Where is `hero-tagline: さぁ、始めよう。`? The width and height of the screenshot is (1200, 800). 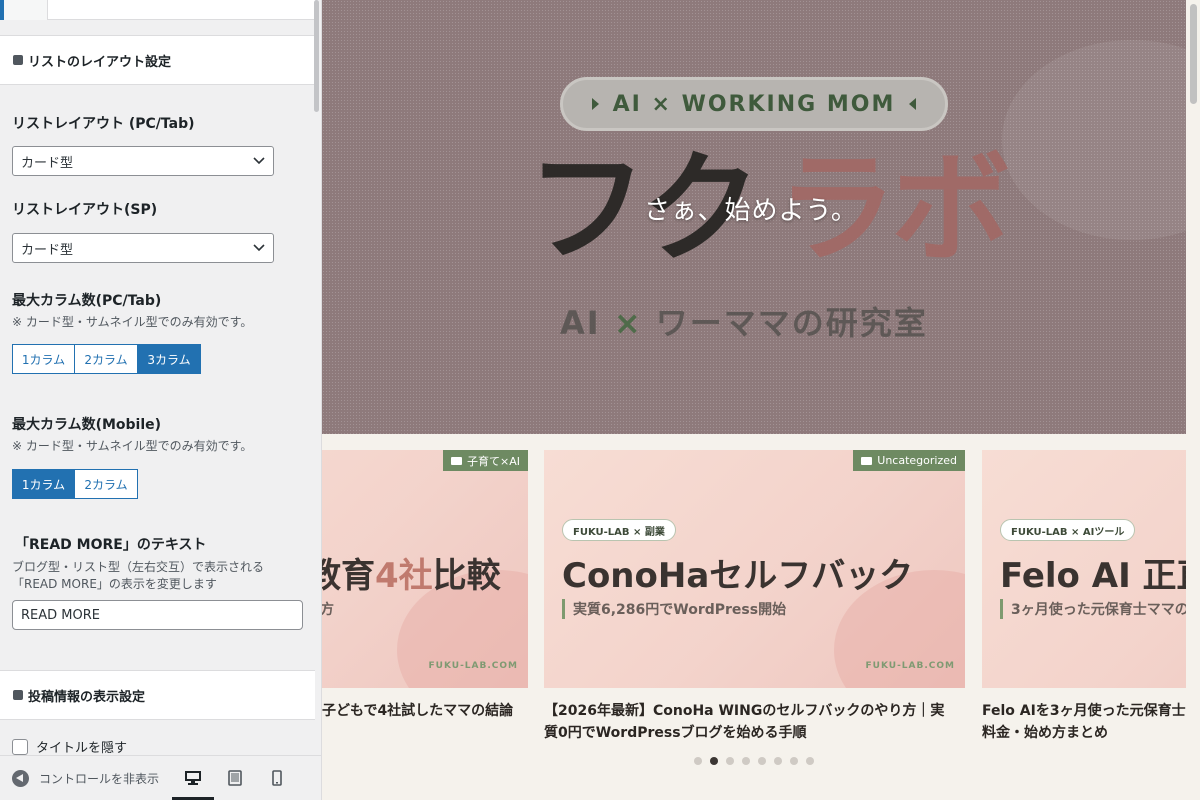 hero-tagline: さぁ、始めよう。 is located at coordinates (751, 211).